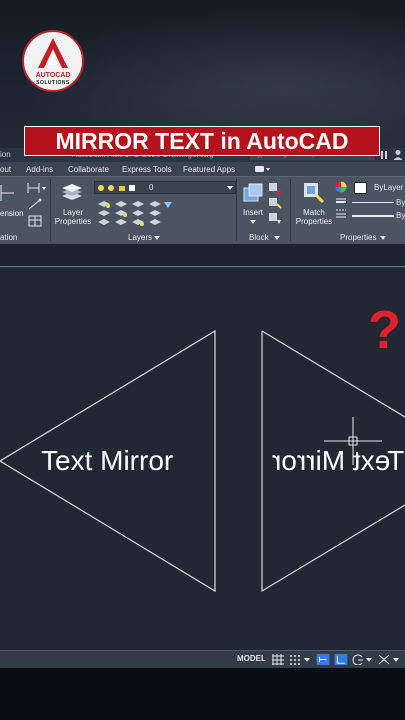 Image resolution: width=405 pixels, height=720 pixels. I want to click on bylayer-linetype: By, so click(400, 202).